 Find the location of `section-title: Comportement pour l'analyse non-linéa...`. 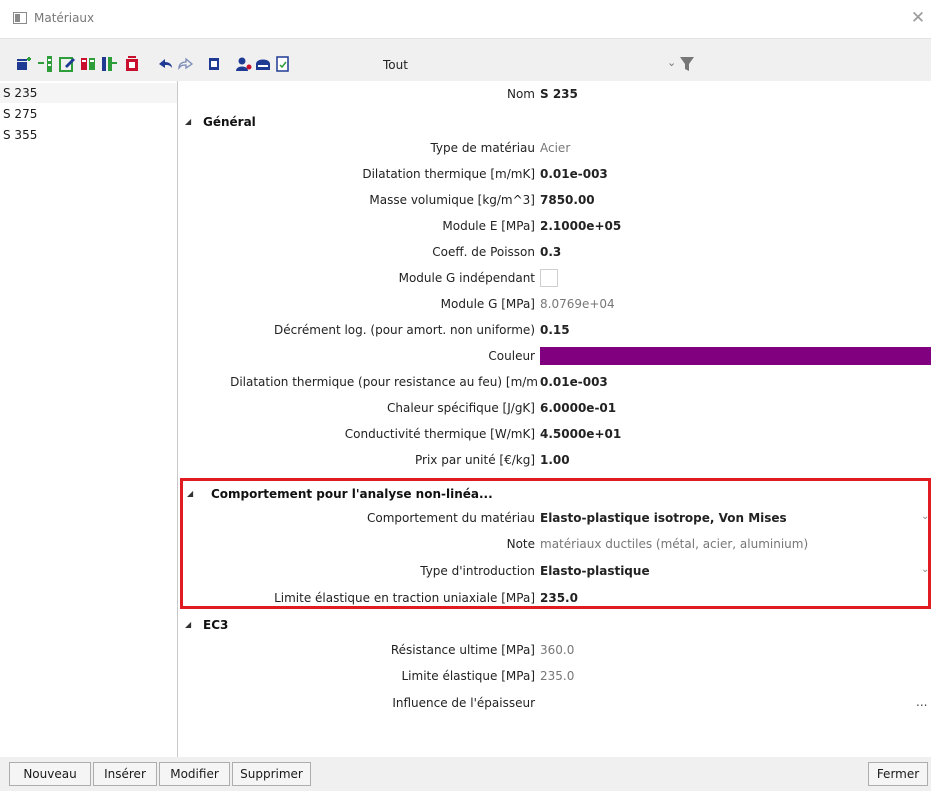

section-title: Comportement pour l'analyse non-linéa... is located at coordinates (352, 494).